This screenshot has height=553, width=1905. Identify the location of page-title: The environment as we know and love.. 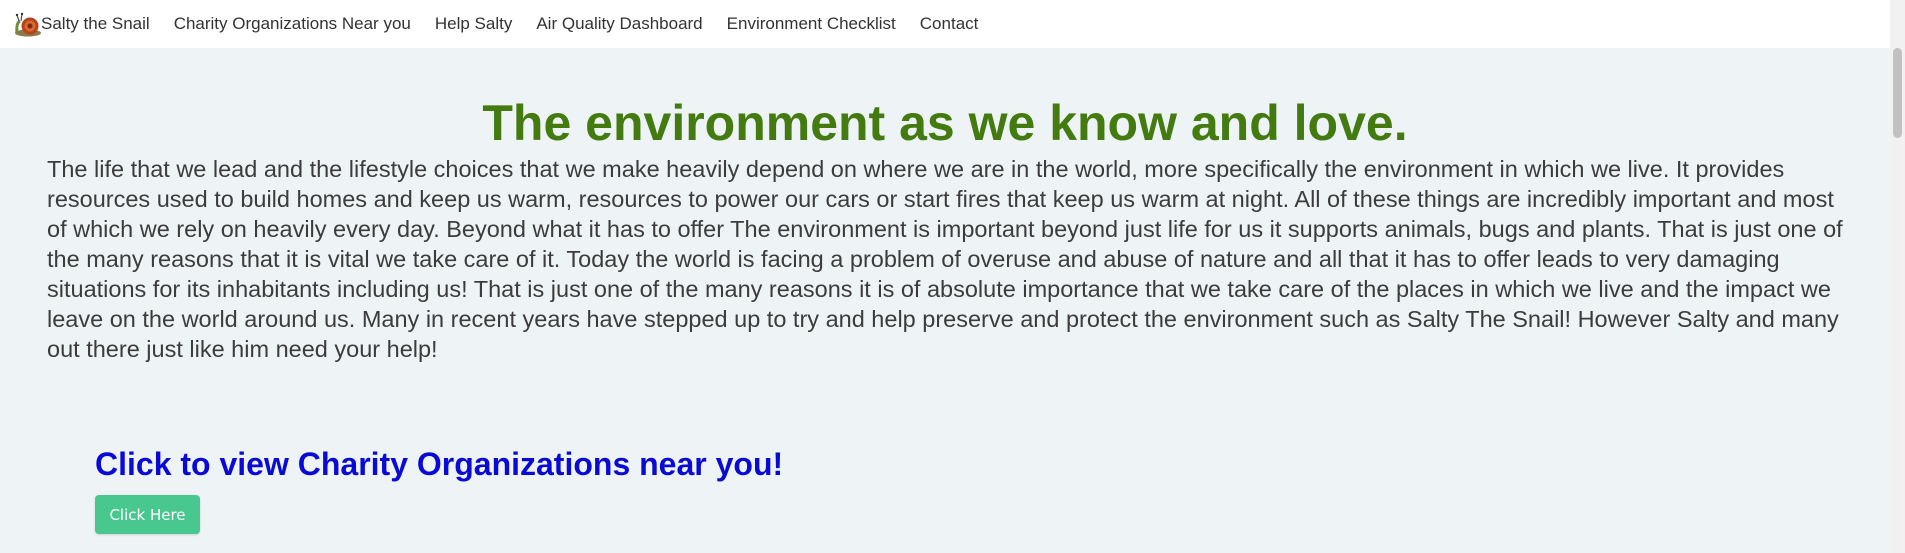
(945, 123).